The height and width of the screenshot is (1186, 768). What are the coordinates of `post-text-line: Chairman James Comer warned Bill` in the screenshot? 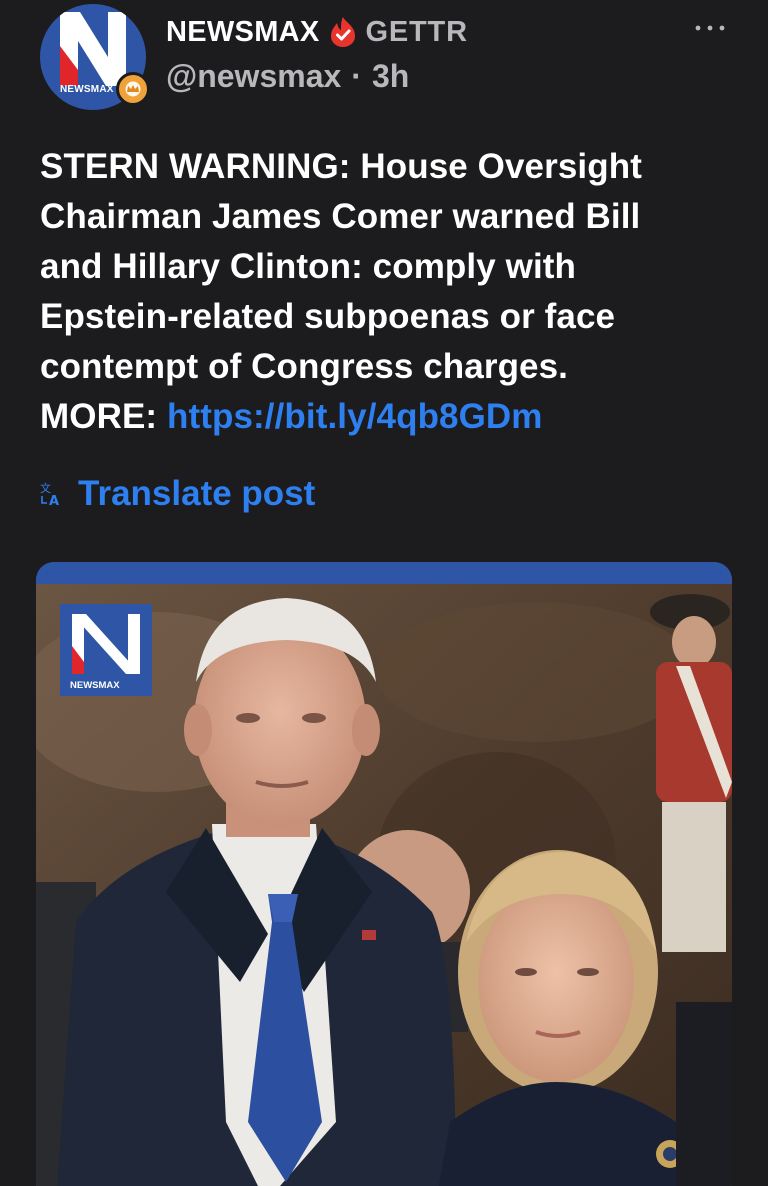 It's located at (340, 216).